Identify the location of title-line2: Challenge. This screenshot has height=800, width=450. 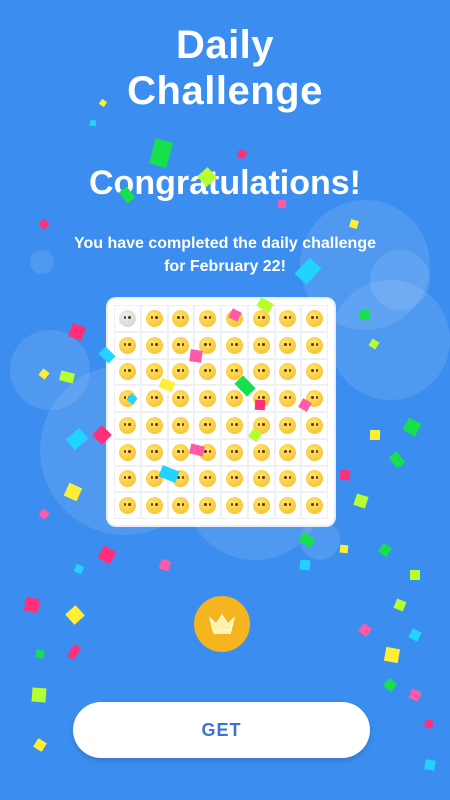
(225, 91).